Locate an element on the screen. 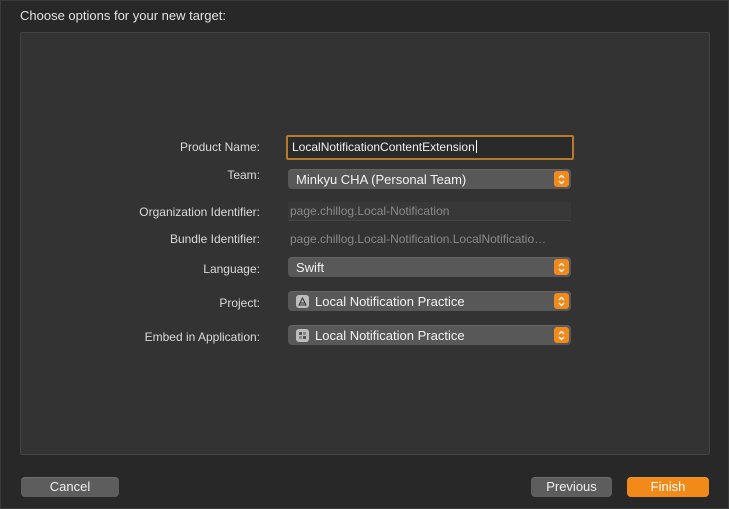  embed-in-application-popup: Local Notification Practice is located at coordinates (429, 335).